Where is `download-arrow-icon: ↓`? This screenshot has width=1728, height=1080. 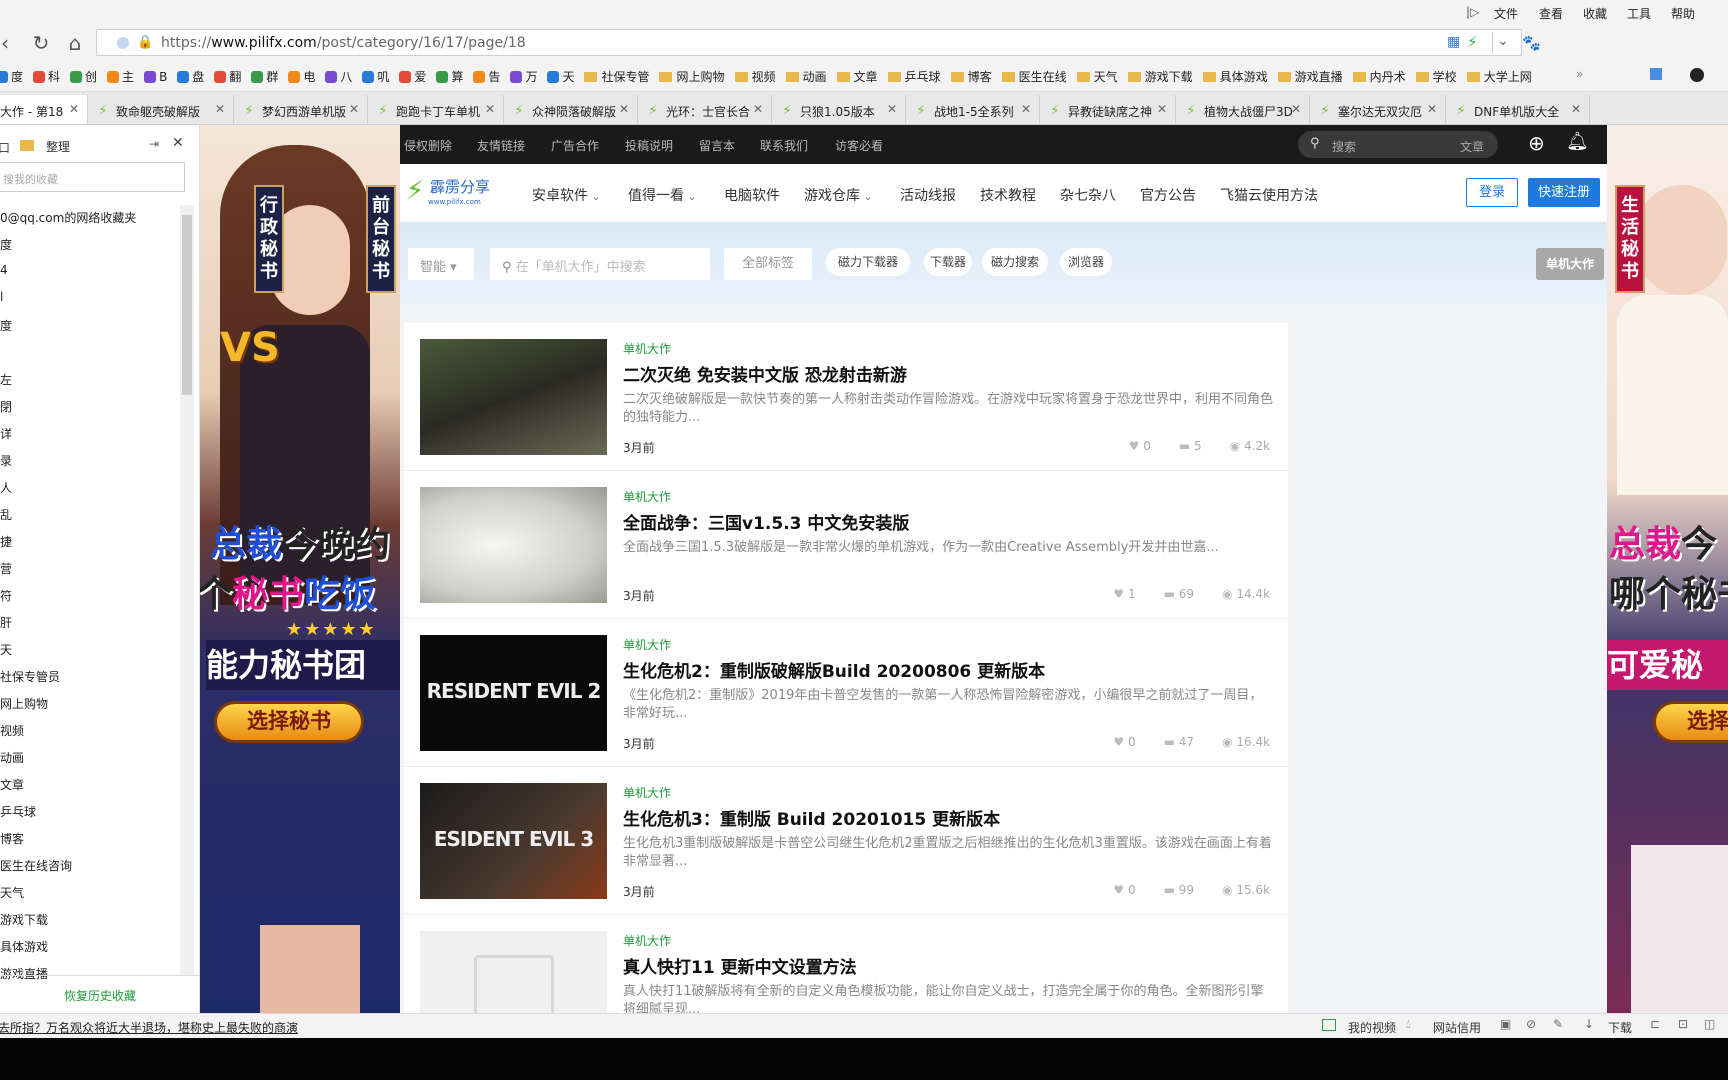 download-arrow-icon: ↓ is located at coordinates (1589, 1024).